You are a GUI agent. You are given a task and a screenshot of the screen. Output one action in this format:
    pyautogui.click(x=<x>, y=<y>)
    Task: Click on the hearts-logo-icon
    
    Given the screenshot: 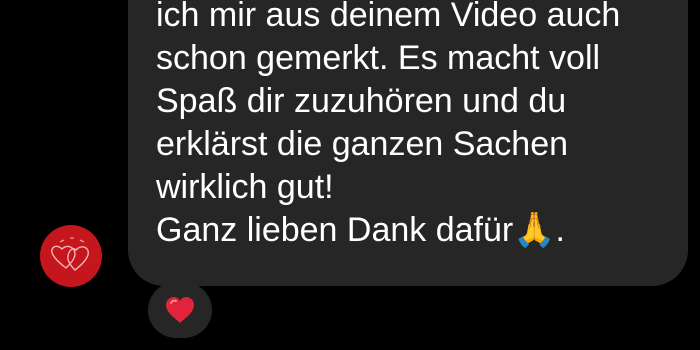 What is the action you would take?
    pyautogui.click(x=71, y=256)
    